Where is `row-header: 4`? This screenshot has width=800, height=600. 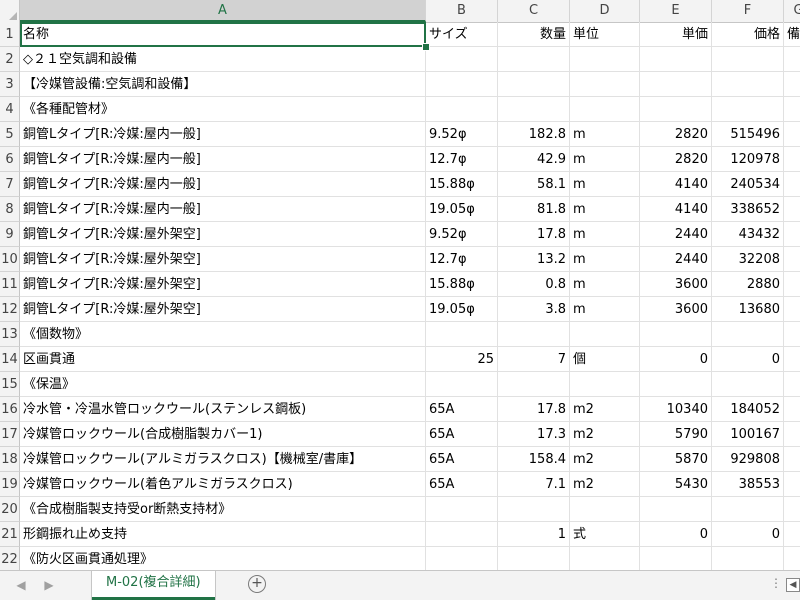
row-header: 4 is located at coordinates (10, 109).